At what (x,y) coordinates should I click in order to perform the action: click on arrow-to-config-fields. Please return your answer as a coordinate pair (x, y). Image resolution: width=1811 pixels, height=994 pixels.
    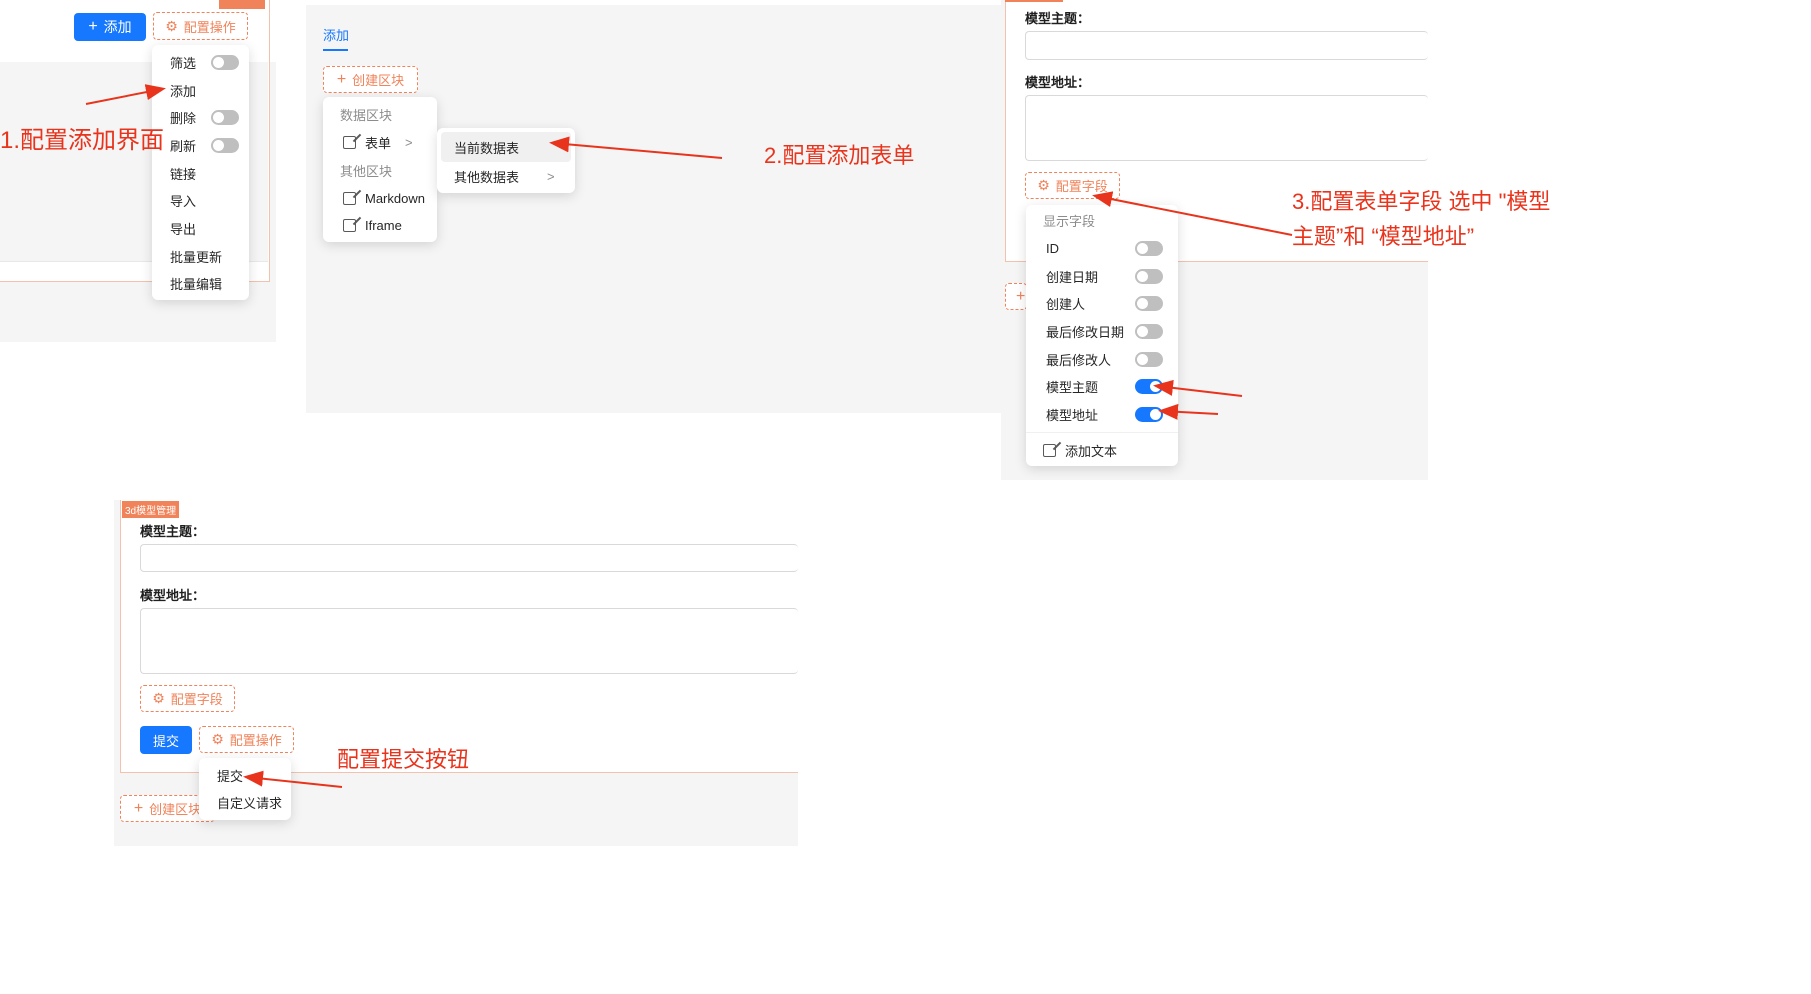
    Looking at the image, I should click on (1192, 213).